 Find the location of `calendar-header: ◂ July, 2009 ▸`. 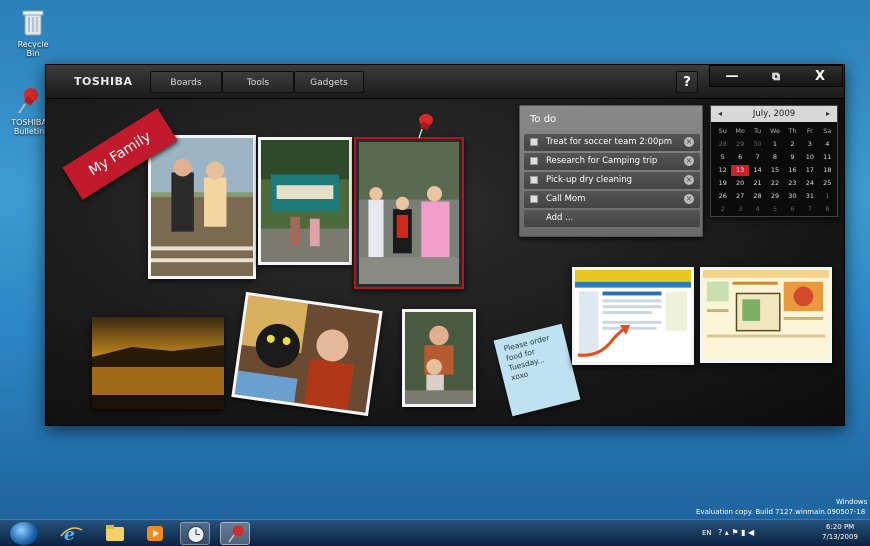

calendar-header: ◂ July, 2009 ▸ is located at coordinates (774, 114).